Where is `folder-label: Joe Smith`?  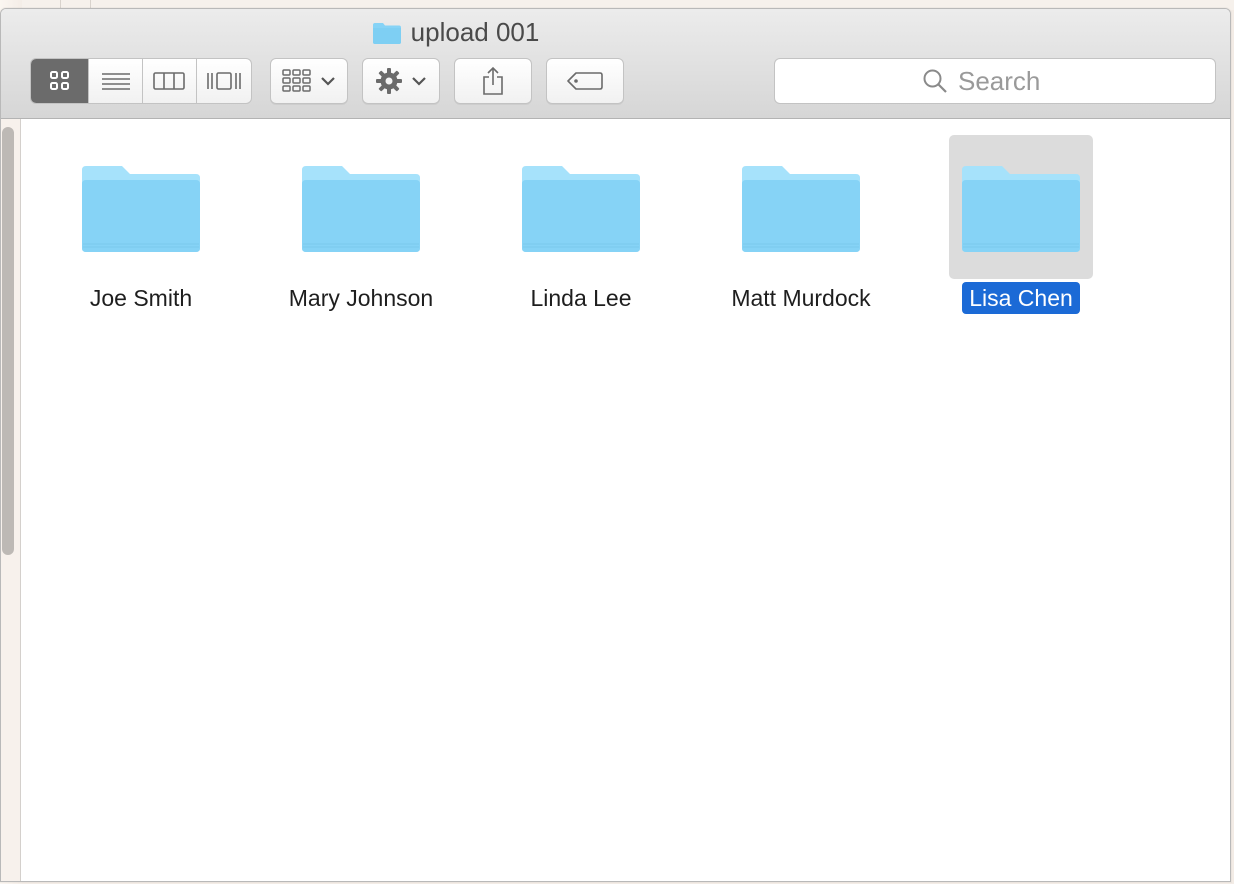 folder-label: Joe Smith is located at coordinates (141, 298).